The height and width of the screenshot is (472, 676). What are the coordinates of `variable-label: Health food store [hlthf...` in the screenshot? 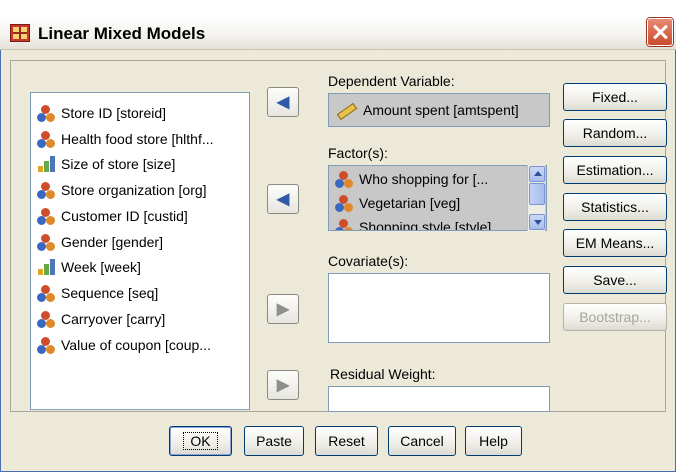 It's located at (137, 139).